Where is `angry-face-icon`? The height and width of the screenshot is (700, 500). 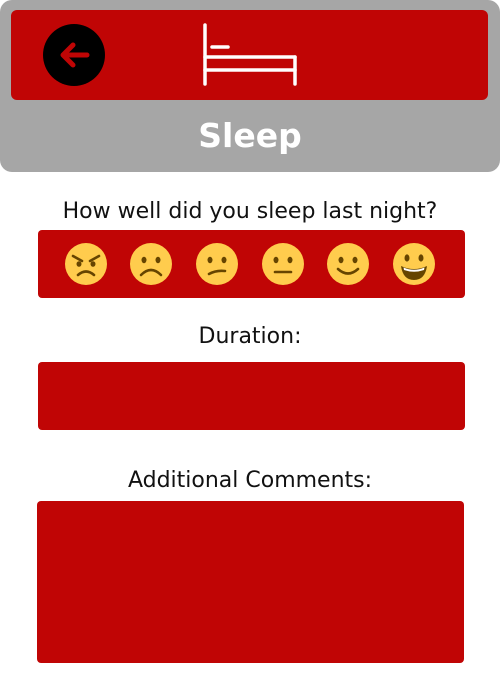 angry-face-icon is located at coordinates (86, 264).